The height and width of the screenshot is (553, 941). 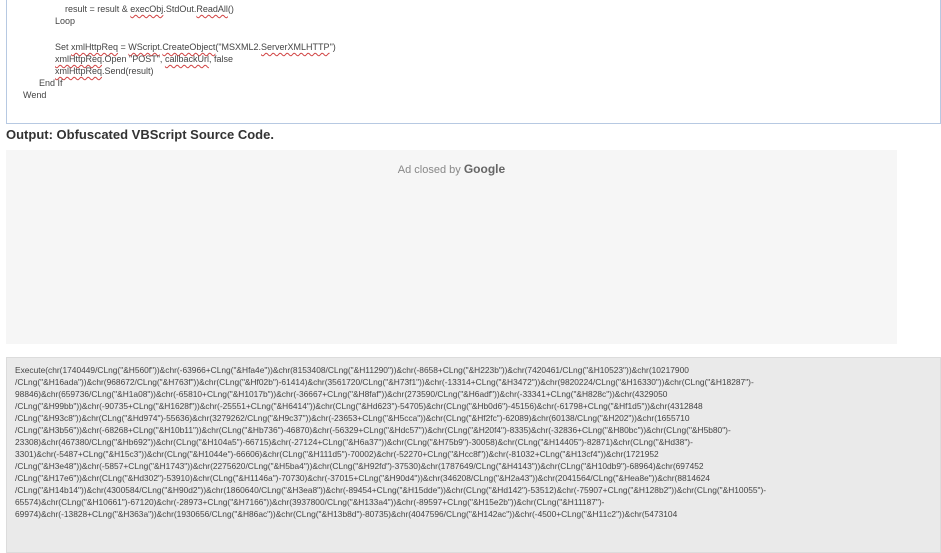 What do you see at coordinates (332, 47) in the screenshot?
I see `code-token: ")` at bounding box center [332, 47].